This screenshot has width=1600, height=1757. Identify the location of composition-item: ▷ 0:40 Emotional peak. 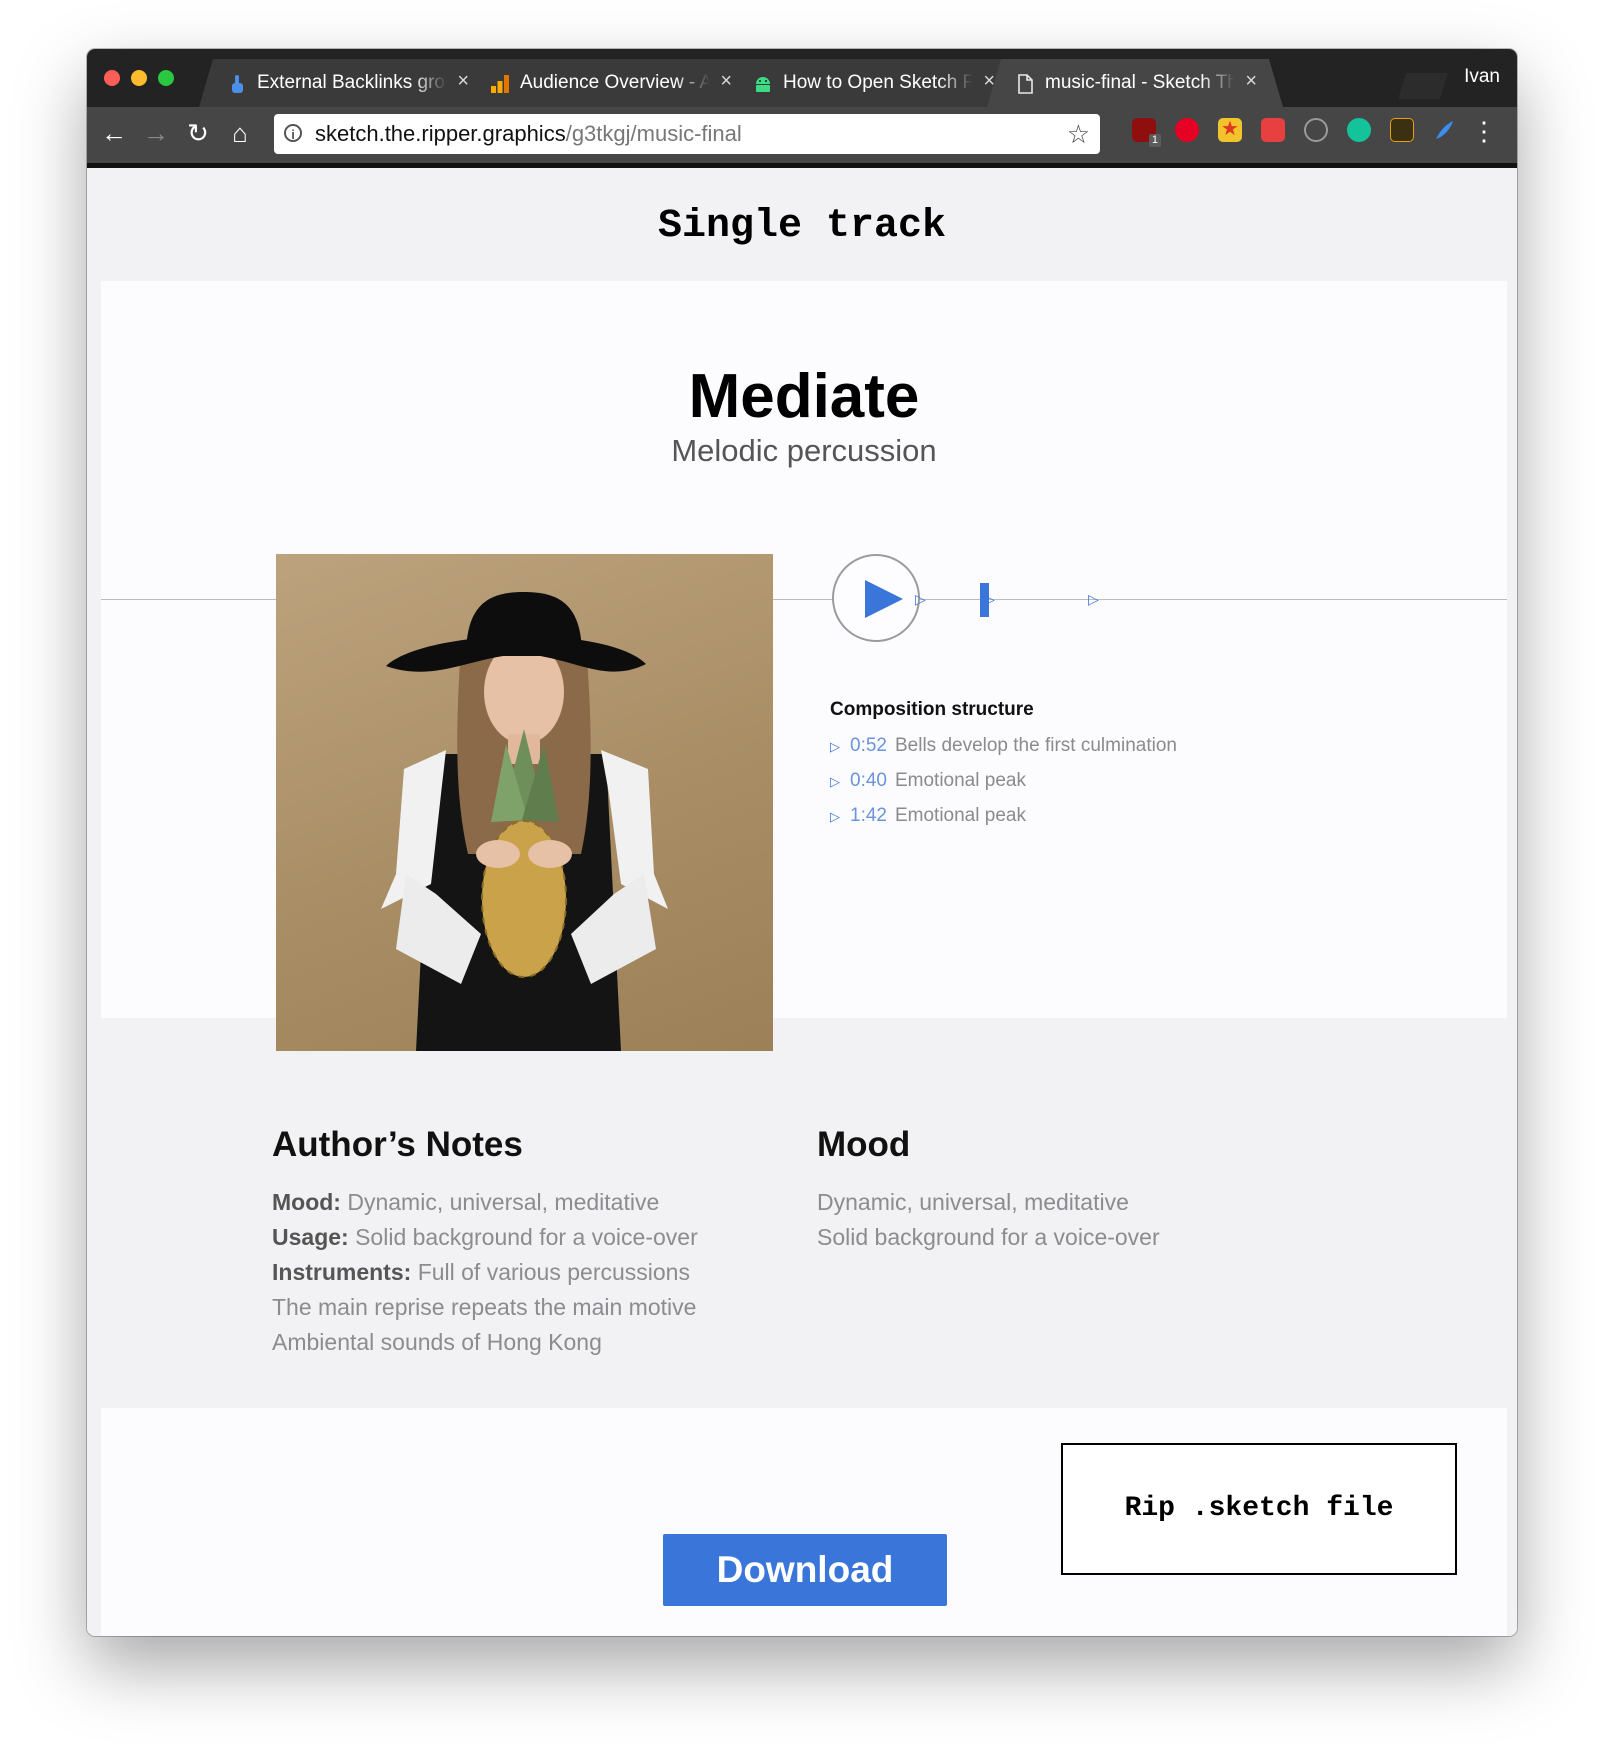
(1003, 784).